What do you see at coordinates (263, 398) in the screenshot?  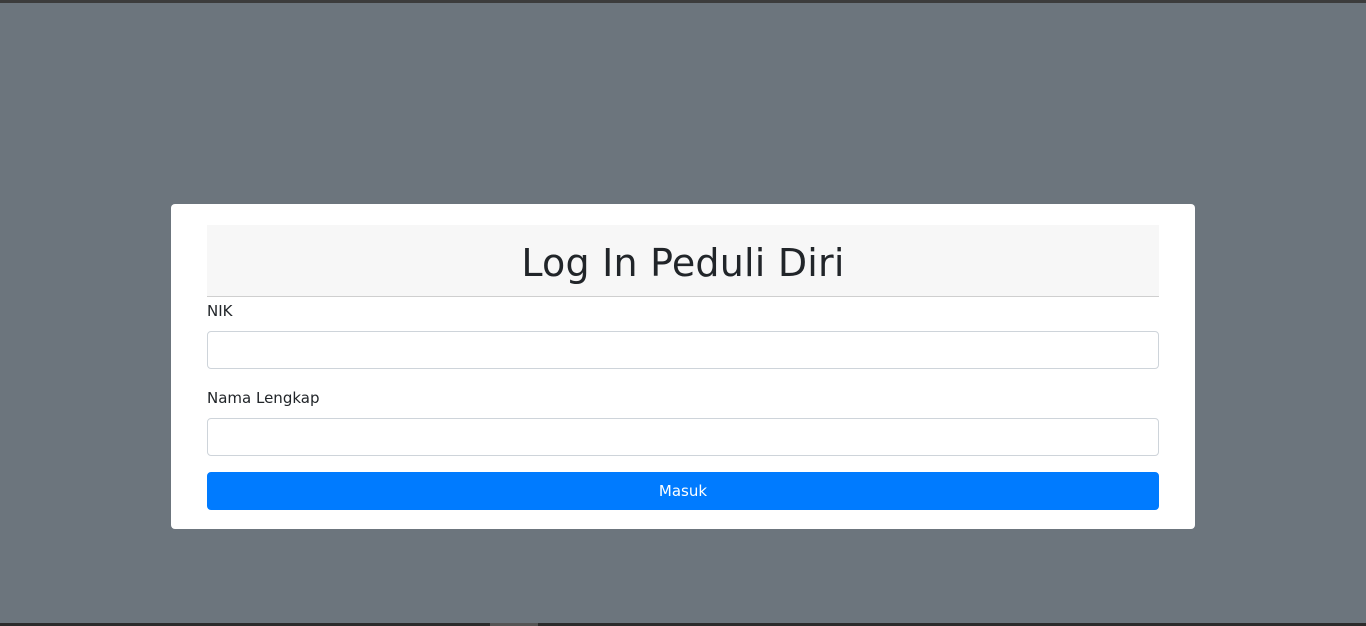 I see `nama-lengkap-label: Nama Lengkap` at bounding box center [263, 398].